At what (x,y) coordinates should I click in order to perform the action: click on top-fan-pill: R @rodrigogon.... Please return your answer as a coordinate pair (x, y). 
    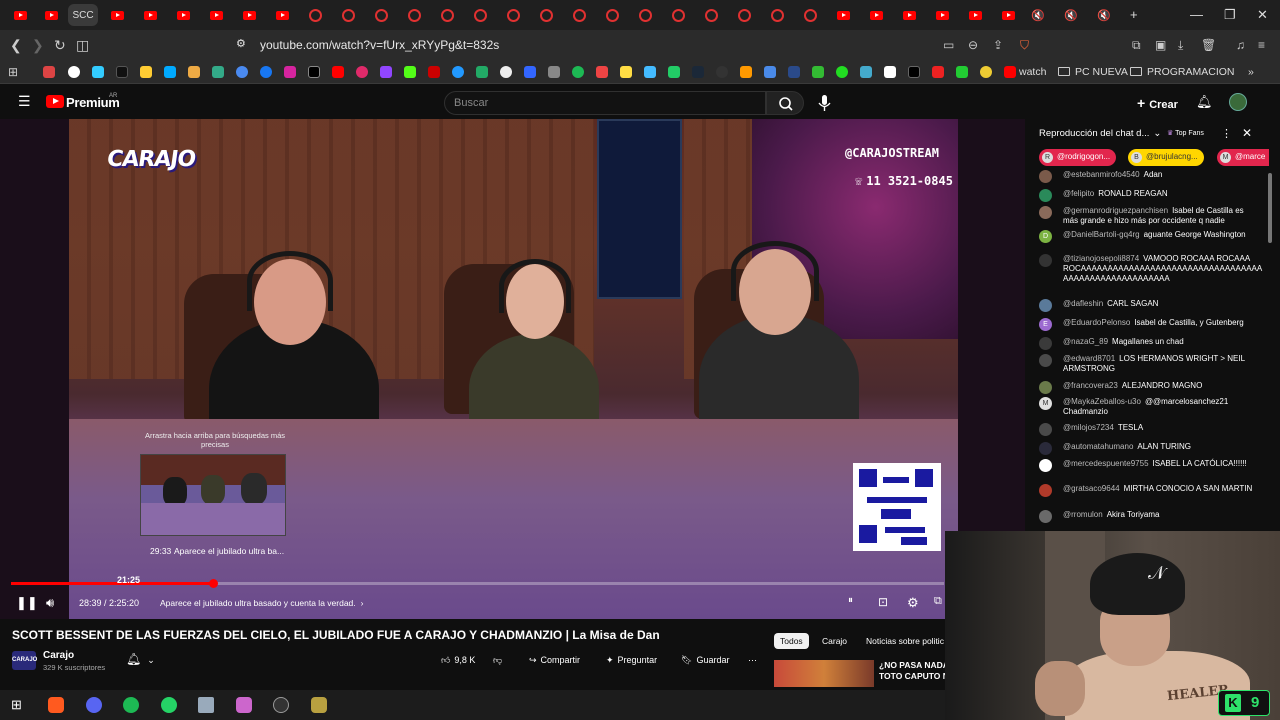
    Looking at the image, I should click on (1078, 157).